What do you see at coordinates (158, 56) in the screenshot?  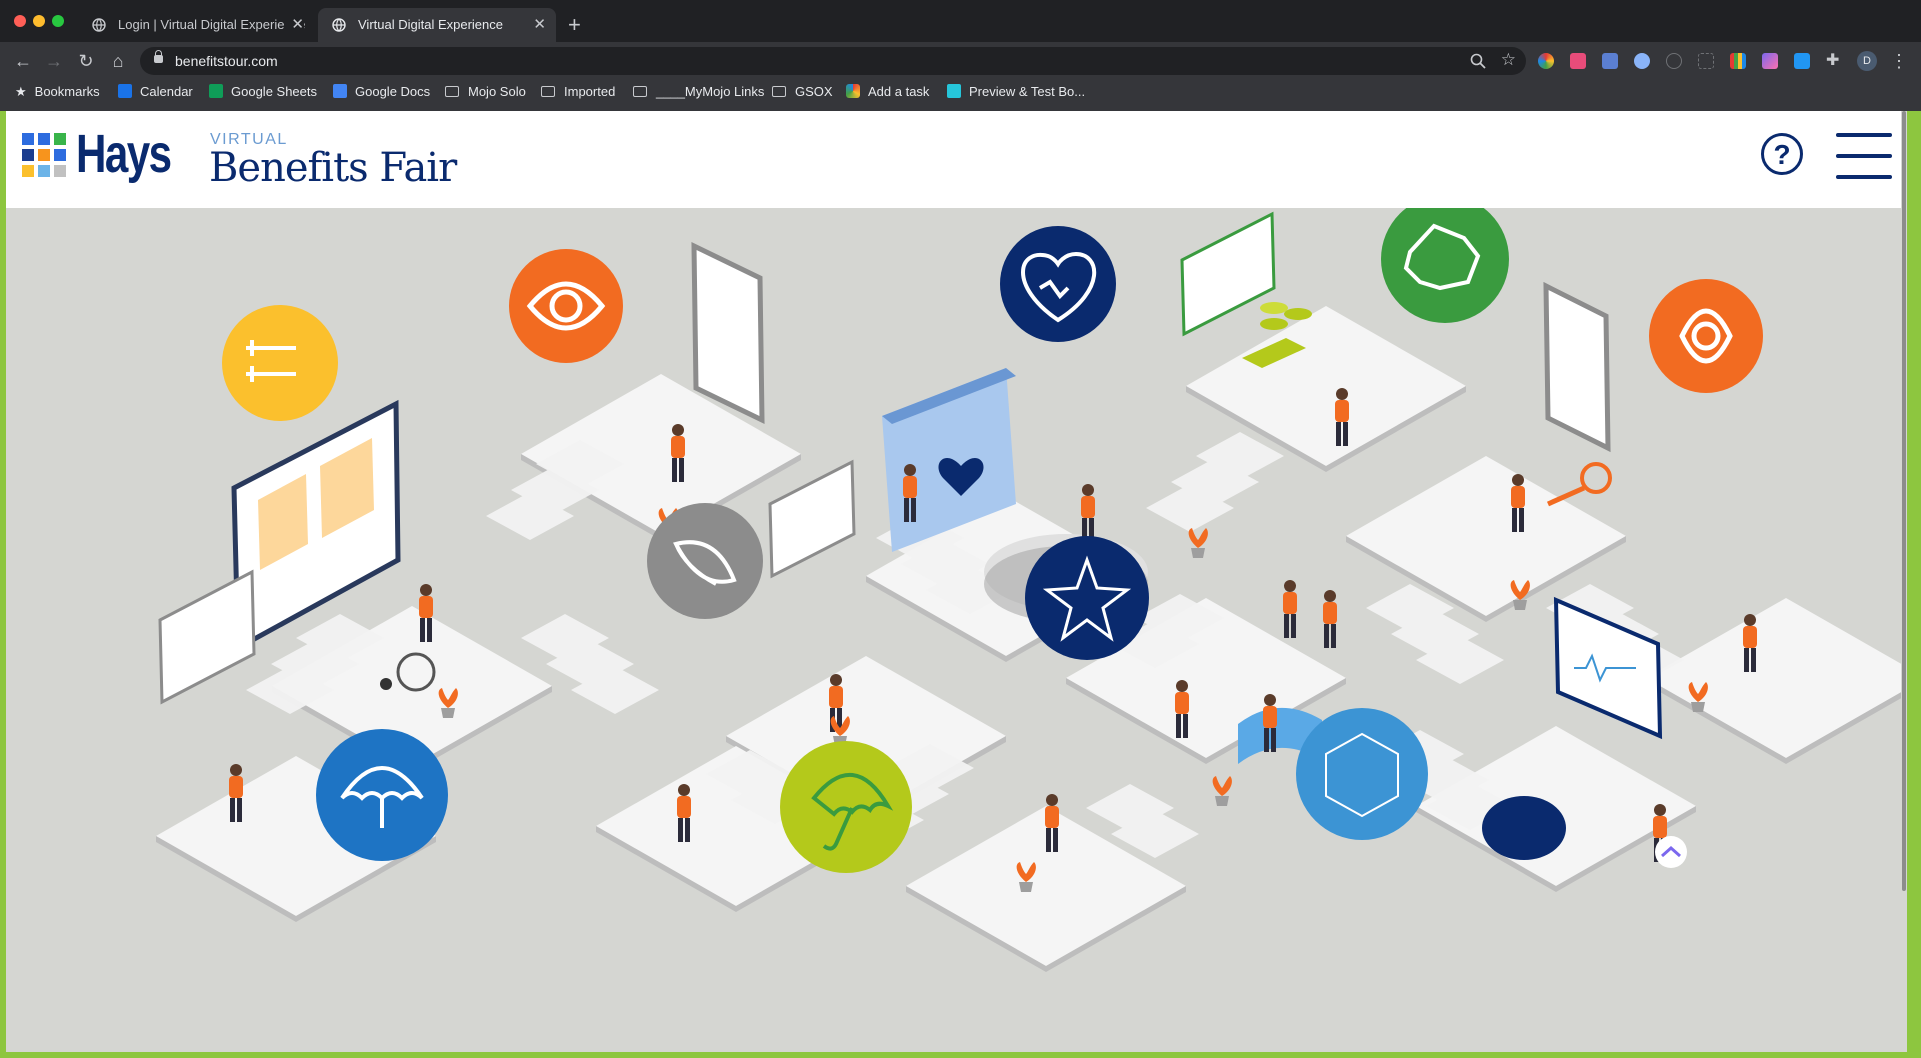 I see `lock-icon` at bounding box center [158, 56].